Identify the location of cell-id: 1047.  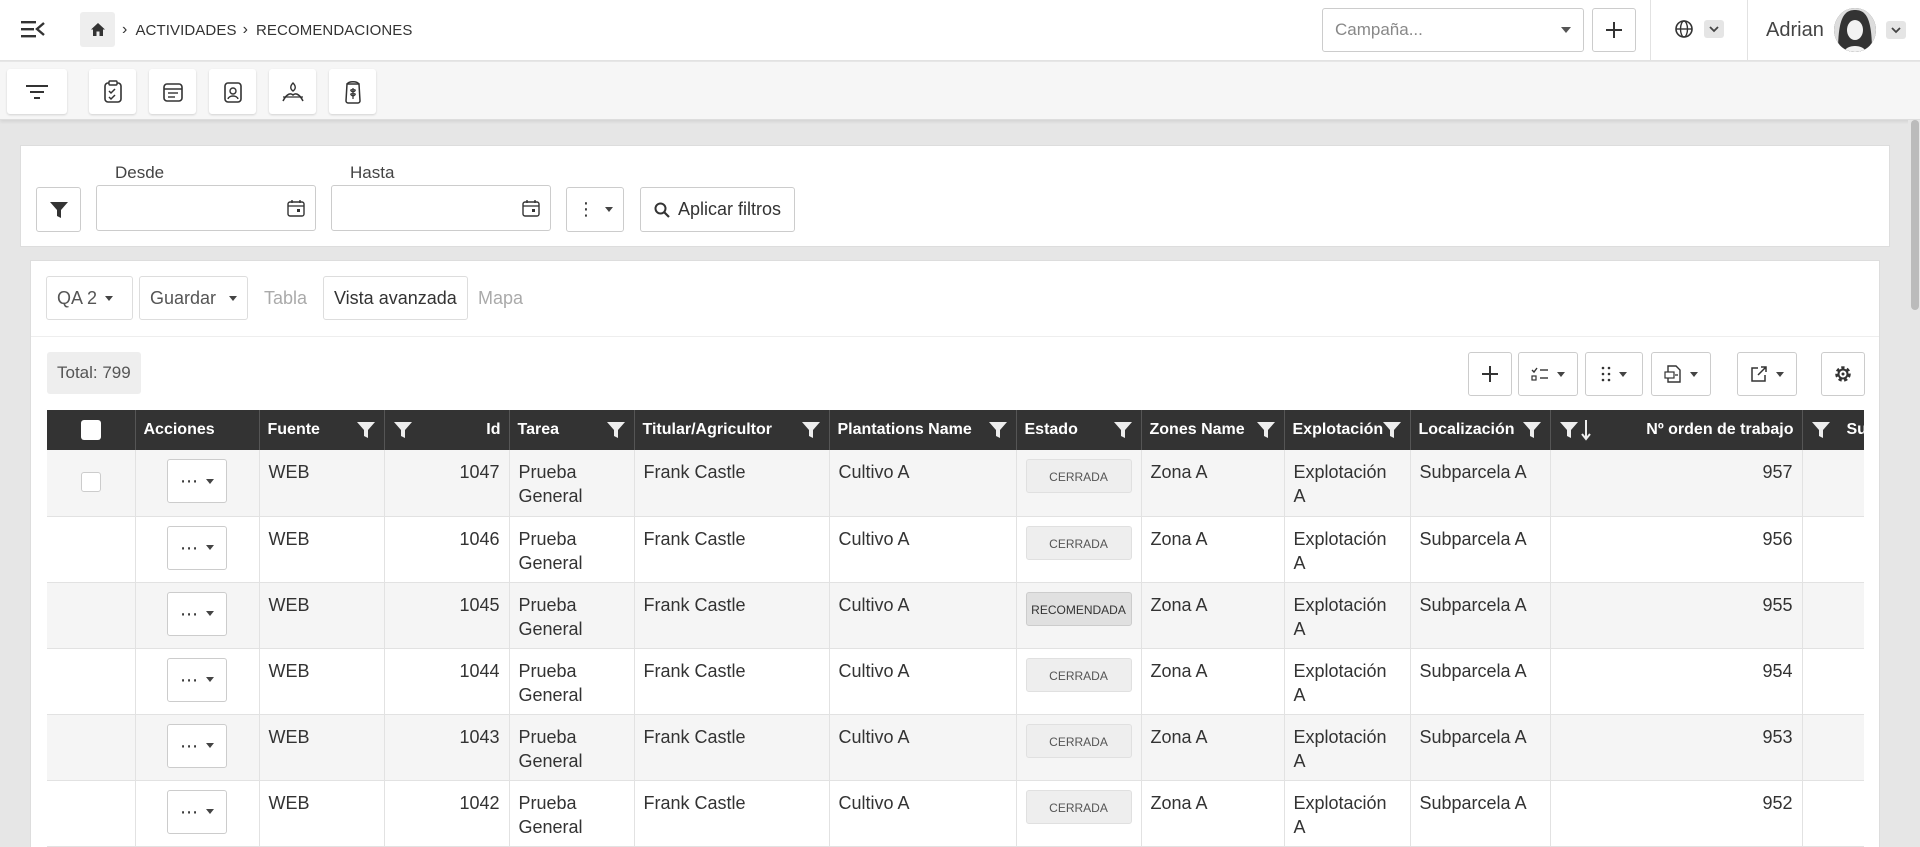
(447, 483).